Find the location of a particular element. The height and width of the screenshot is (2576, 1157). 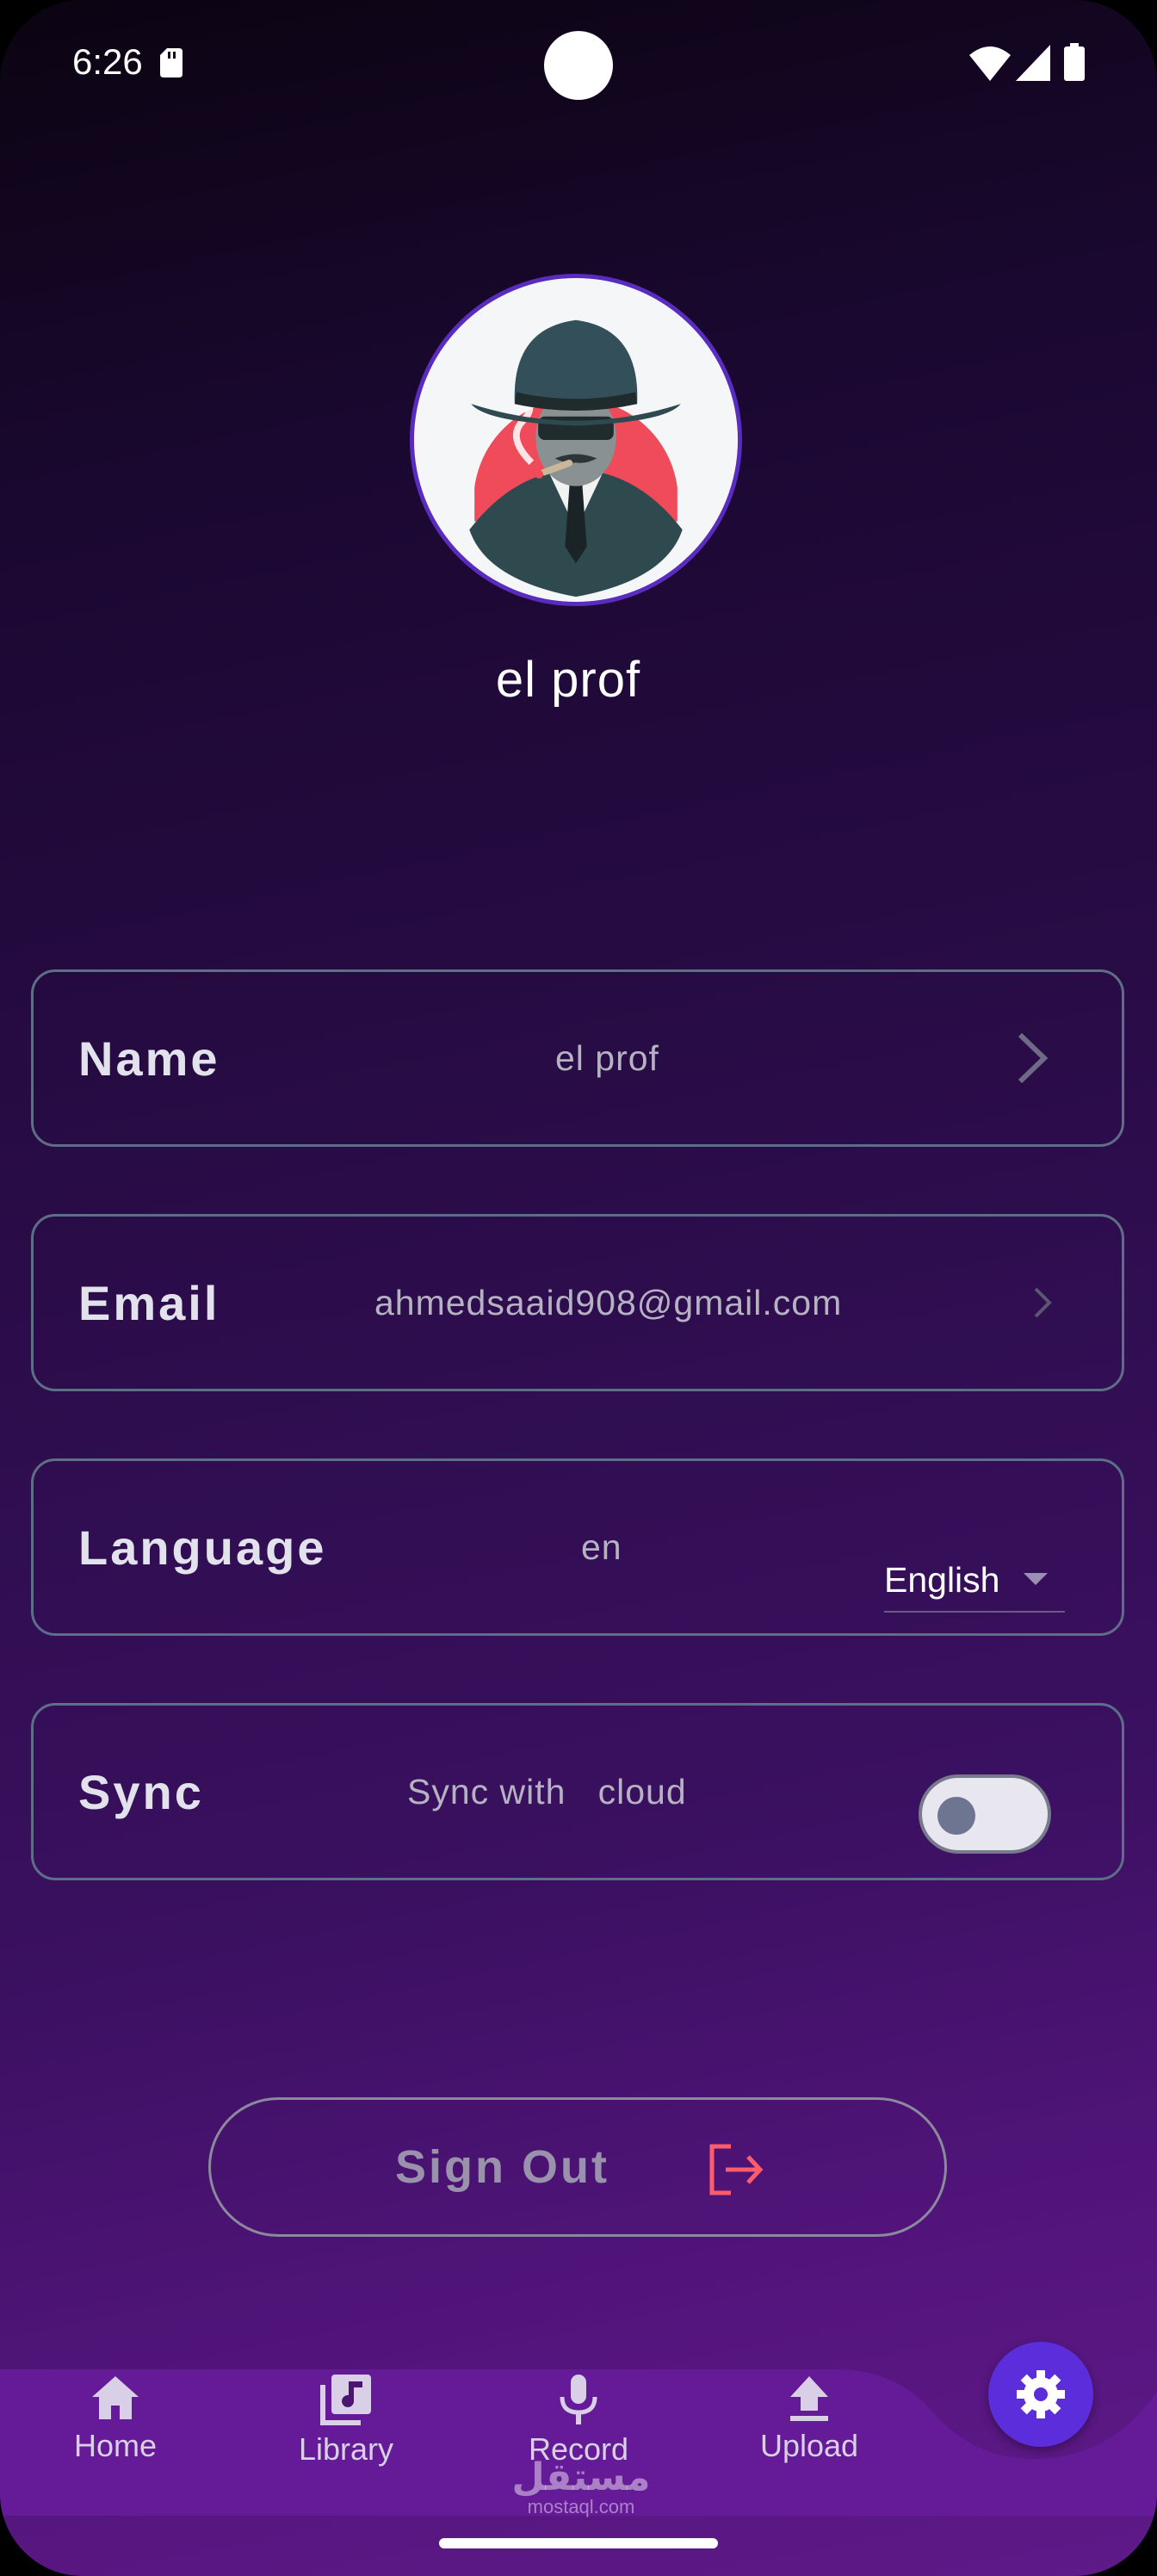

sd-card-icon is located at coordinates (171, 63).